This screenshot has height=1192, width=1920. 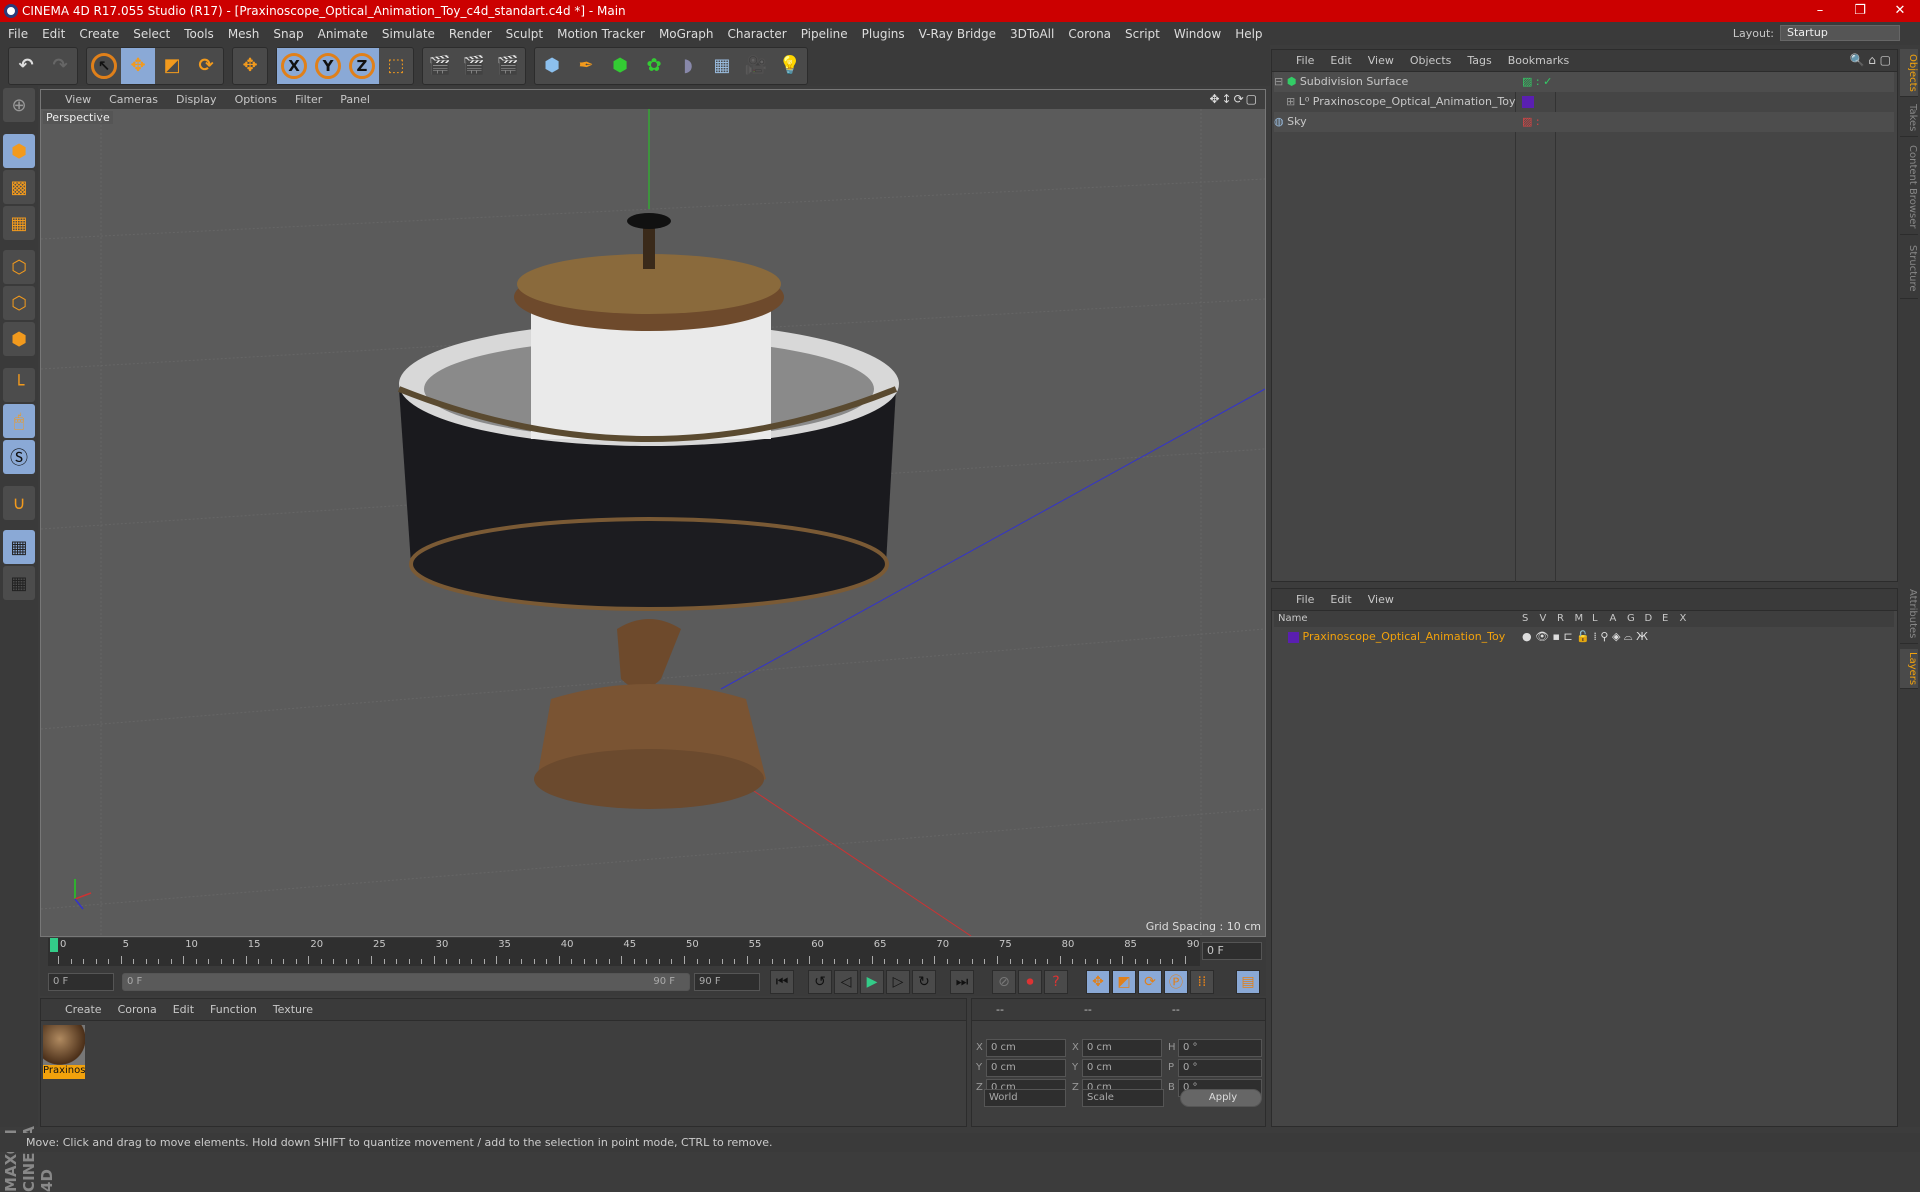 I want to click on tab-structure: Structure, so click(x=1909, y=269).